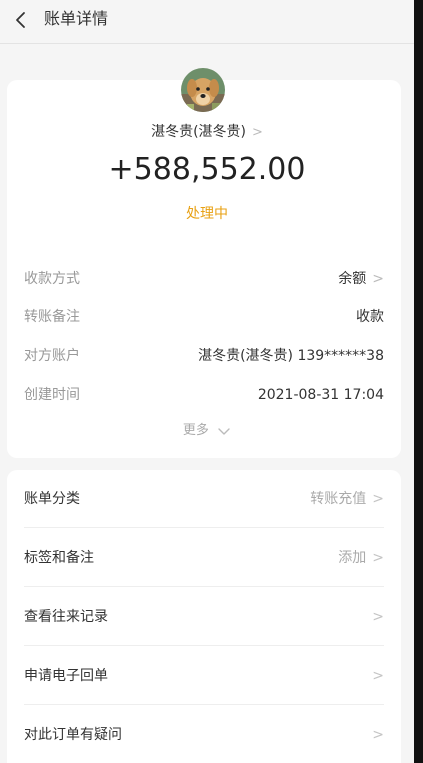 The height and width of the screenshot is (763, 423). What do you see at coordinates (207, 22) in the screenshot?
I see `top-bar: 账单详情` at bounding box center [207, 22].